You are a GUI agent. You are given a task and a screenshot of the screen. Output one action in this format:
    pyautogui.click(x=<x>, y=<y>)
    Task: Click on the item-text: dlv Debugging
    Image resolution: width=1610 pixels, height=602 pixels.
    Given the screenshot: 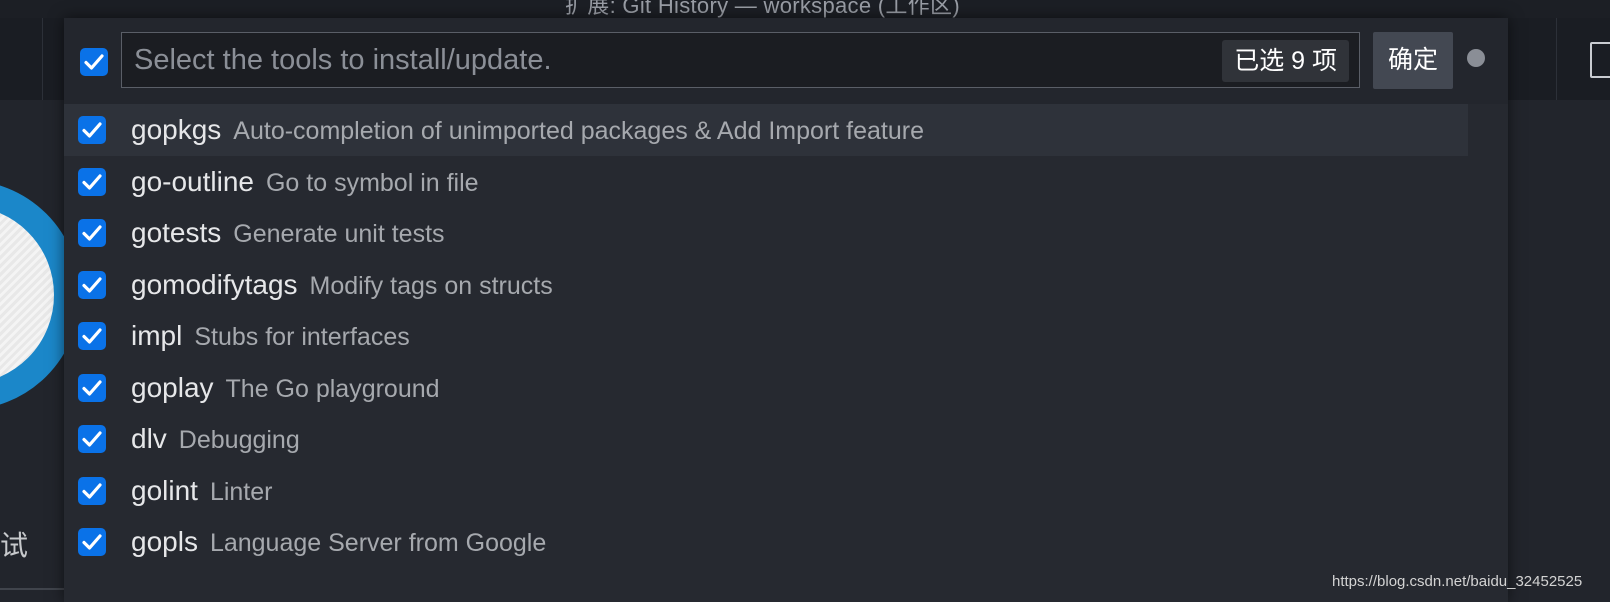 What is the action you would take?
    pyautogui.click(x=215, y=439)
    